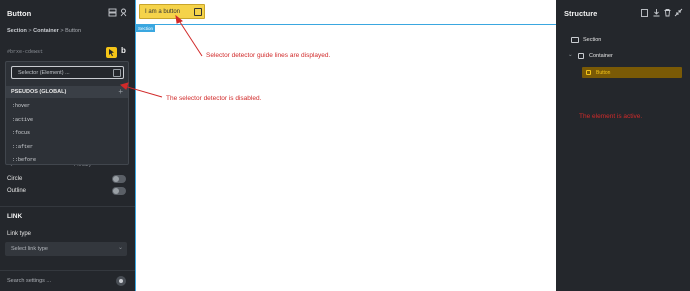  I want to click on templates-icon, so click(112, 12).